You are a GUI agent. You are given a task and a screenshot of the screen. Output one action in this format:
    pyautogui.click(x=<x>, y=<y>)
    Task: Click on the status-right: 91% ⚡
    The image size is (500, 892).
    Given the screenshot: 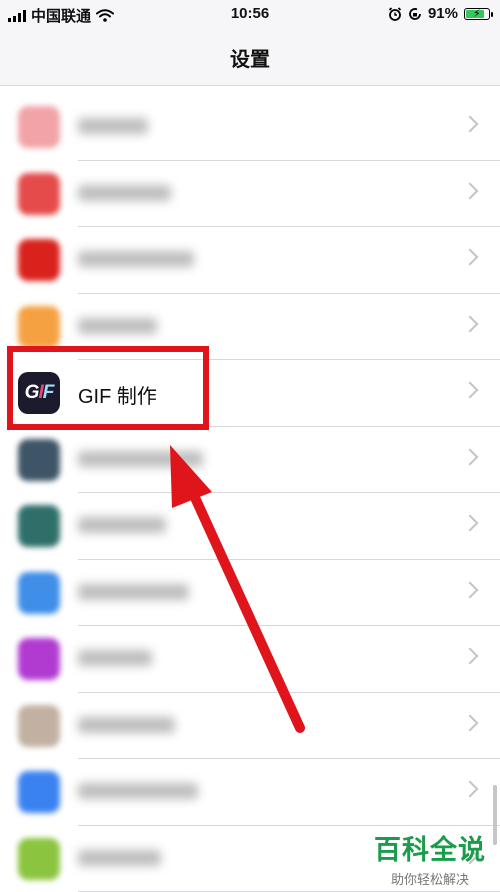 What is the action you would take?
    pyautogui.click(x=439, y=13)
    